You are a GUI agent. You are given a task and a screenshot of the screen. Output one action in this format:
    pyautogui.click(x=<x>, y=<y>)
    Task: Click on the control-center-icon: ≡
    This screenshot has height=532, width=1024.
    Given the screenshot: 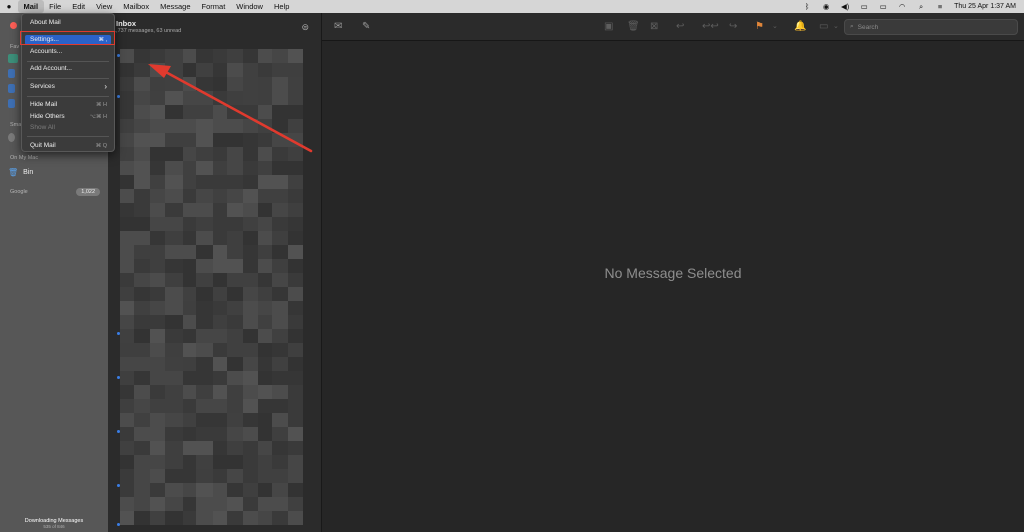 What is the action you would take?
    pyautogui.click(x=940, y=6)
    